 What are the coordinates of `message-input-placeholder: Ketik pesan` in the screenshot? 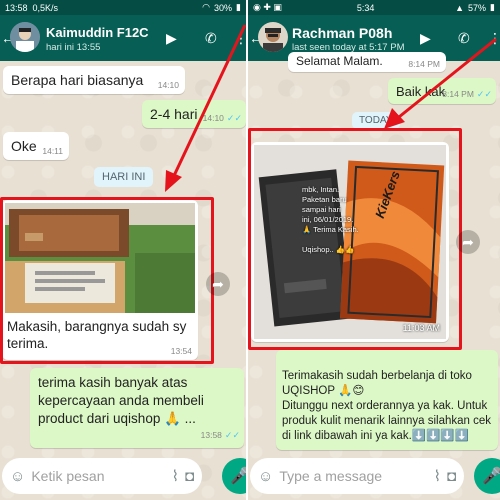 It's located at (68, 476).